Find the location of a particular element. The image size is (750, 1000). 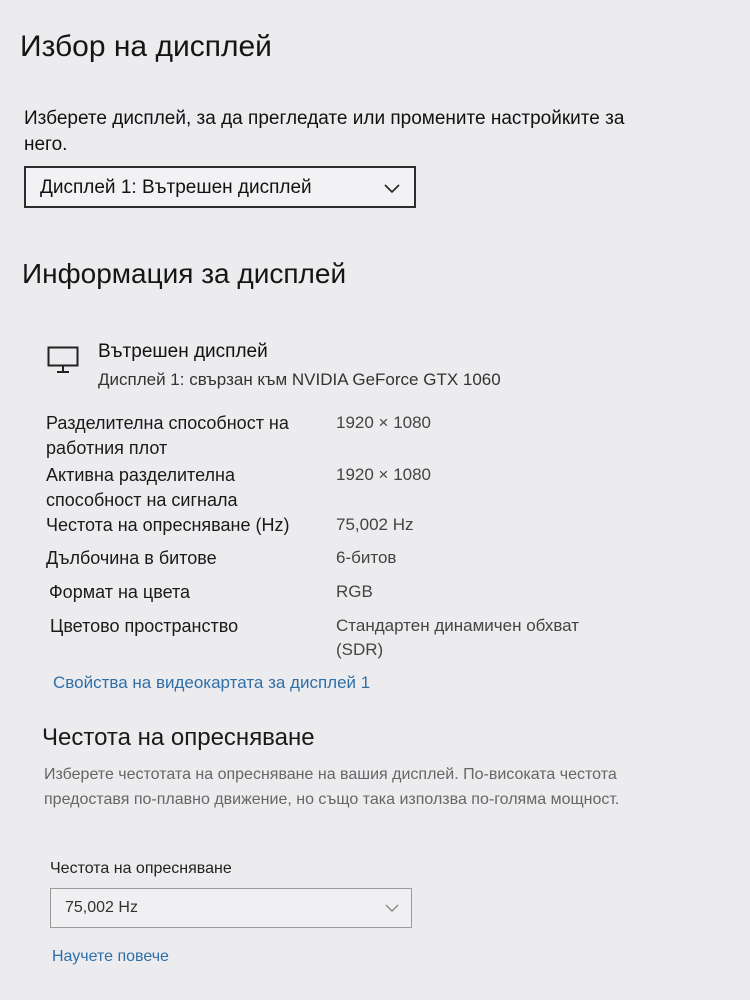

refresh-rate-heading: Честота на опресняване is located at coordinates (178, 737).